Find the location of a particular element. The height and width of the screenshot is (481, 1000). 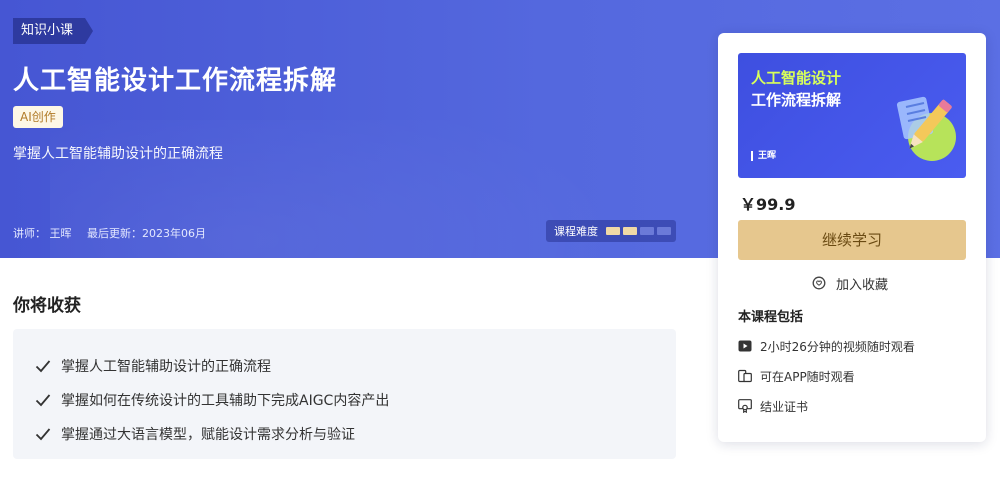

topic-badge: AI创作 is located at coordinates (38, 117).